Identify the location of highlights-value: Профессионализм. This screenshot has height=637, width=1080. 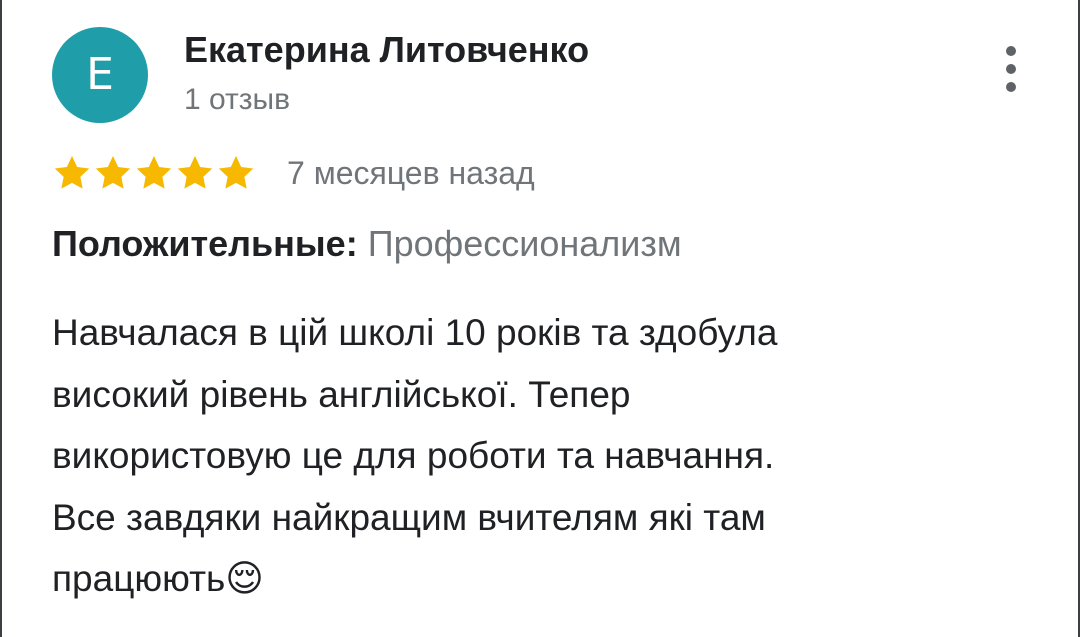
(524, 243).